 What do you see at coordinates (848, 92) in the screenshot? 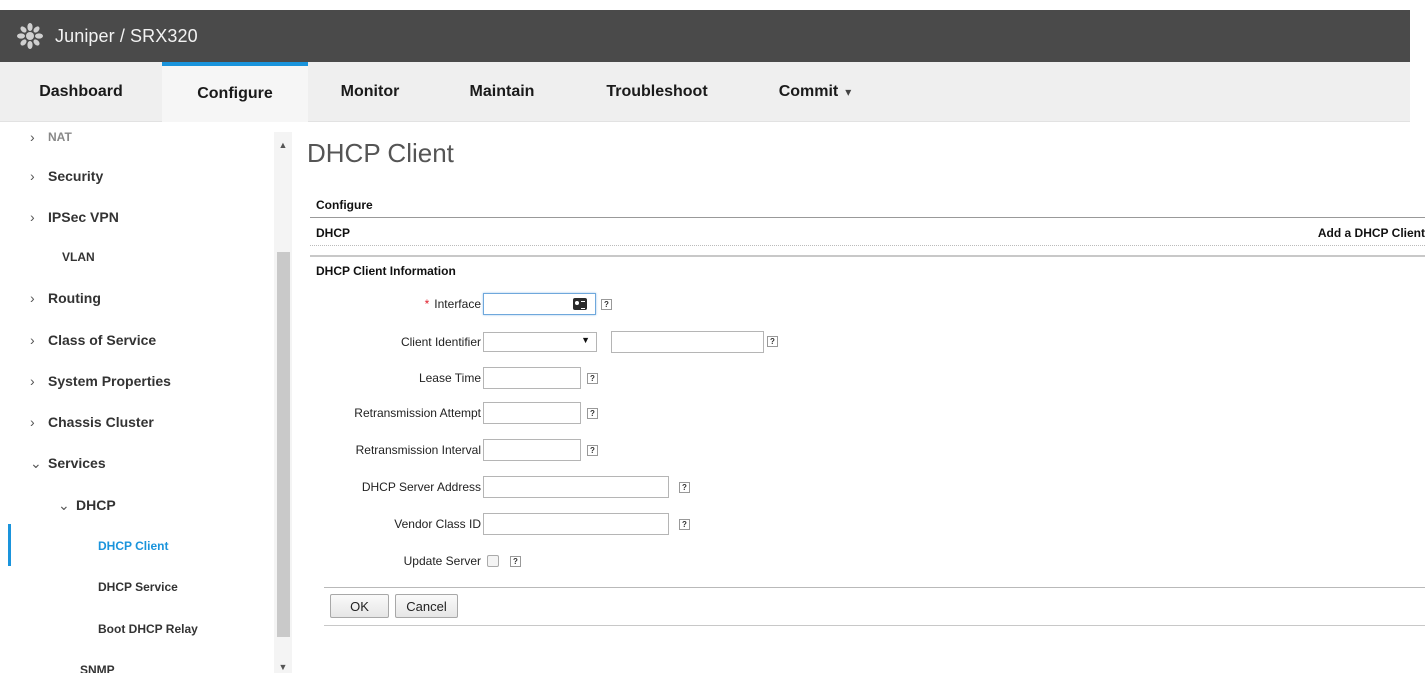
I see `chevron-down-icon: ▾` at bounding box center [848, 92].